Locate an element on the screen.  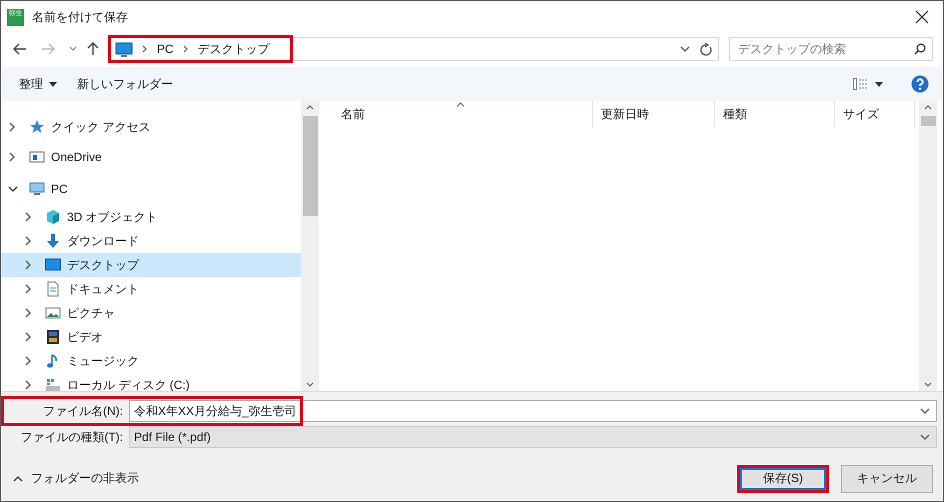
tree-item: クイック アクセス is located at coordinates (100, 127).